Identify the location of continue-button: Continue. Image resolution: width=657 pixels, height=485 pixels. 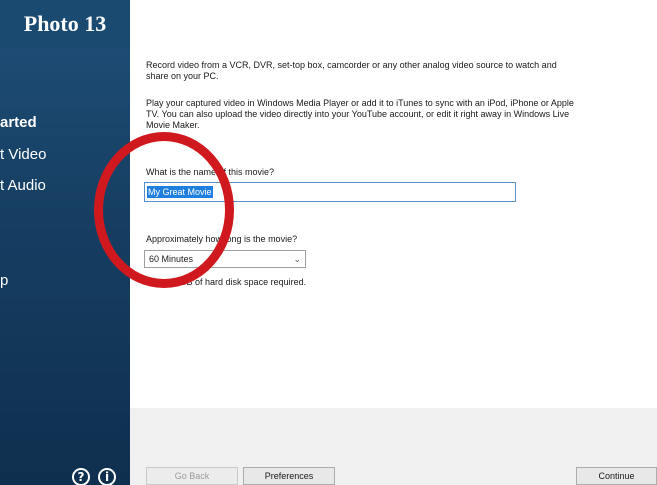
(616, 476).